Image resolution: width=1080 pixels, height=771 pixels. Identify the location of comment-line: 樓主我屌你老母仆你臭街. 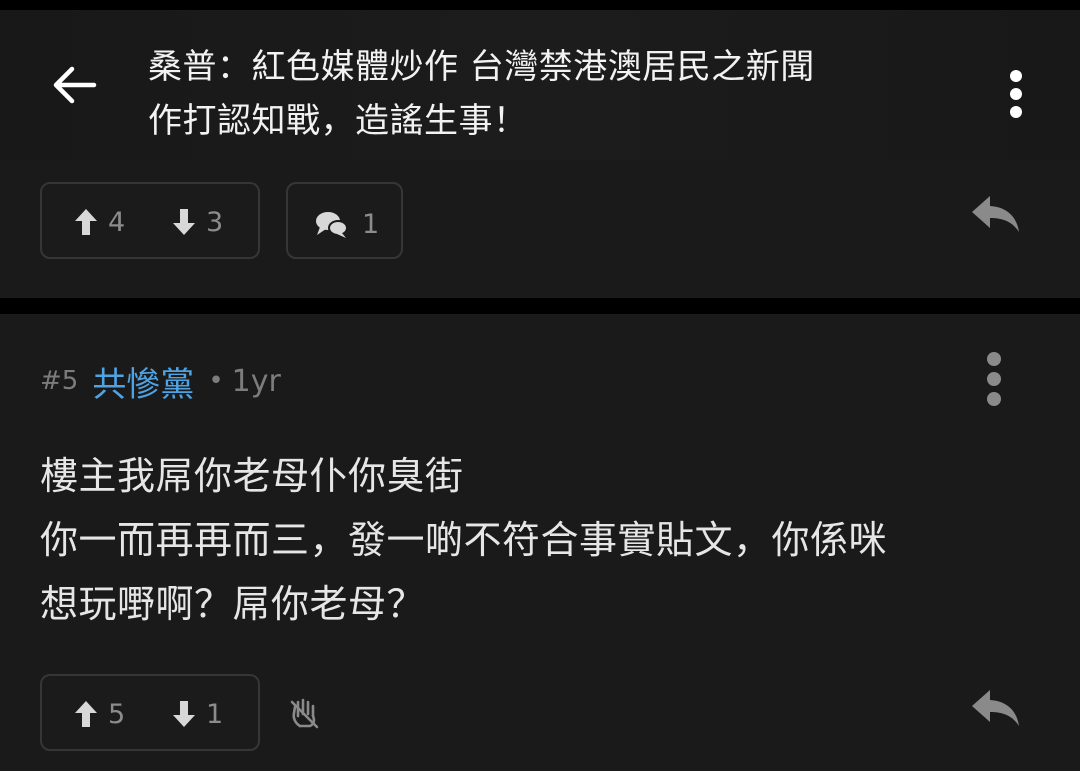
(252, 476).